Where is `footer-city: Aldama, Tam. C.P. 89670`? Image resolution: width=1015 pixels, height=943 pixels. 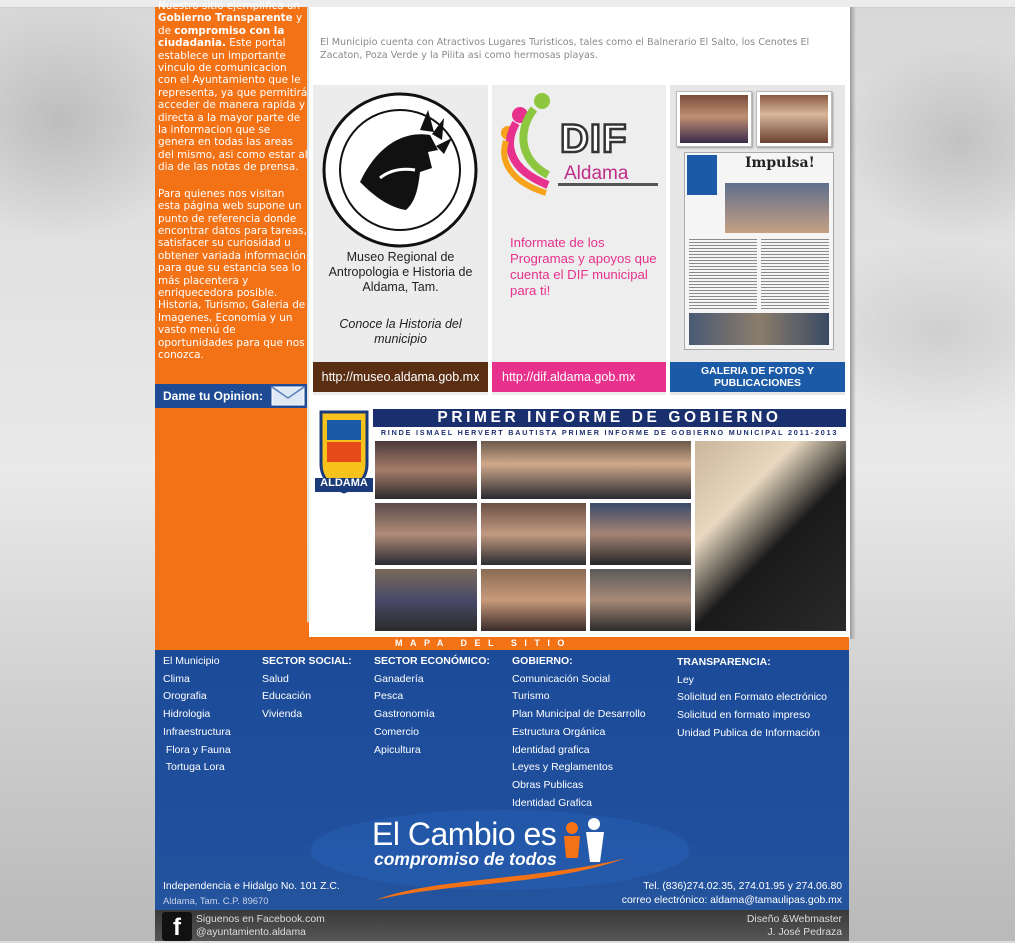 footer-city: Aldama, Tam. C.P. 89670 is located at coordinates (216, 900).